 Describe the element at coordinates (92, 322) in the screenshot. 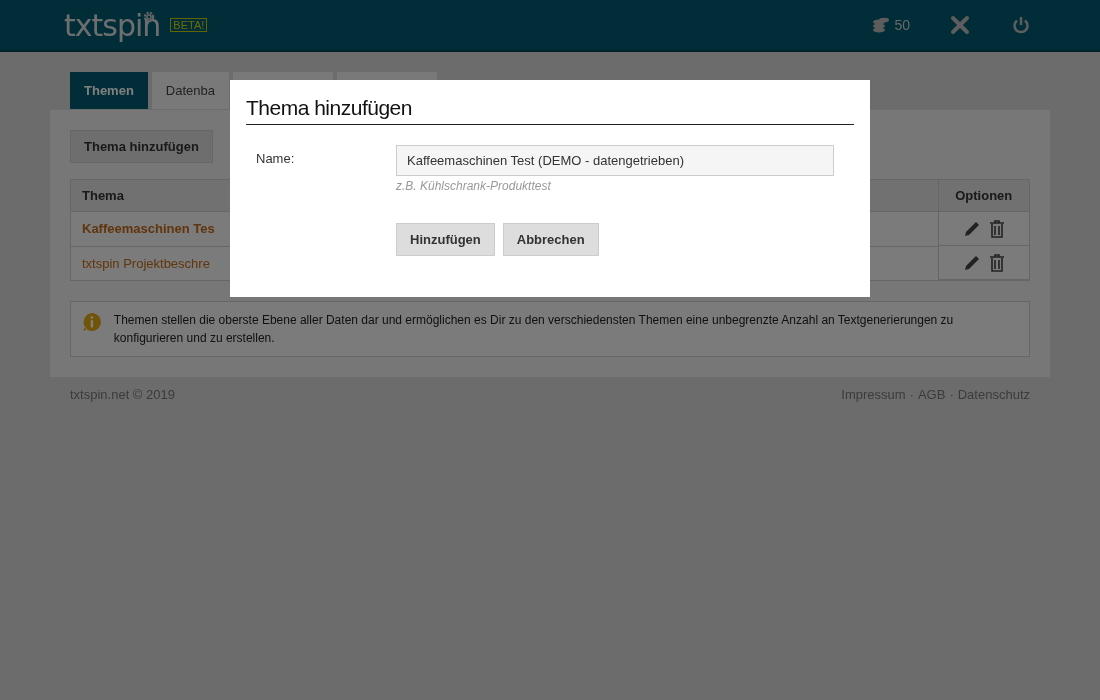

I see `info-icon` at that location.